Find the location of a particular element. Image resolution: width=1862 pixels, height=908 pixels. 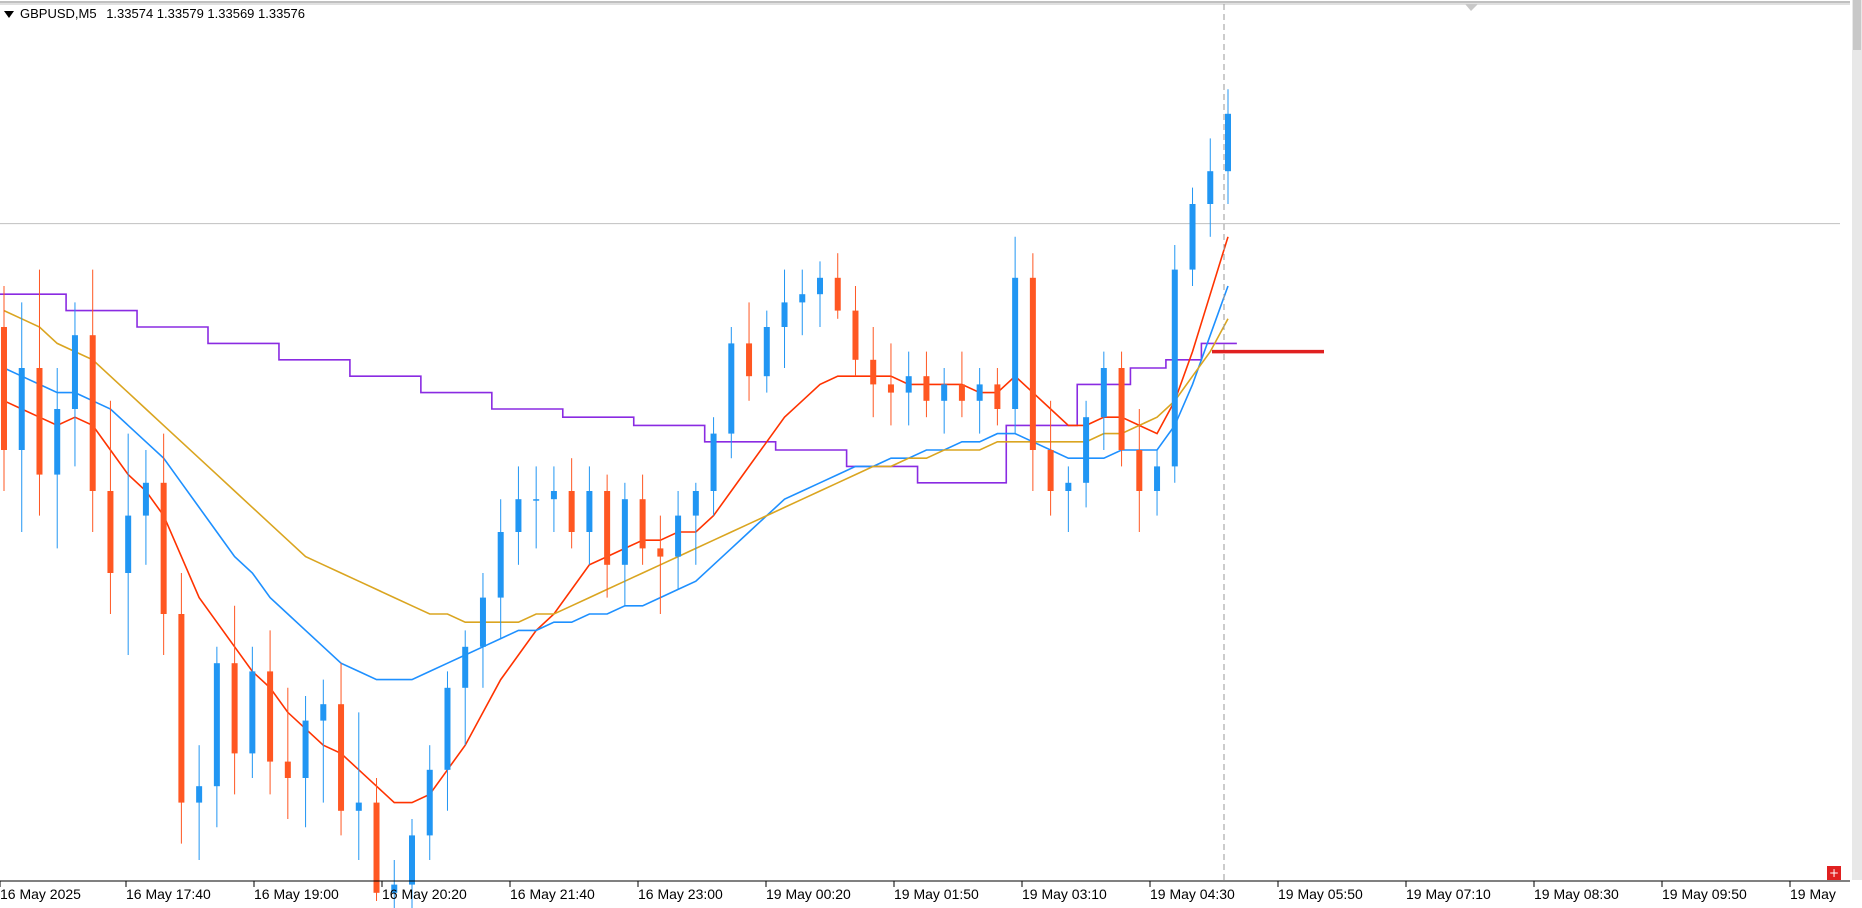

vertical-scrollbar is located at coordinates (1857, 440).